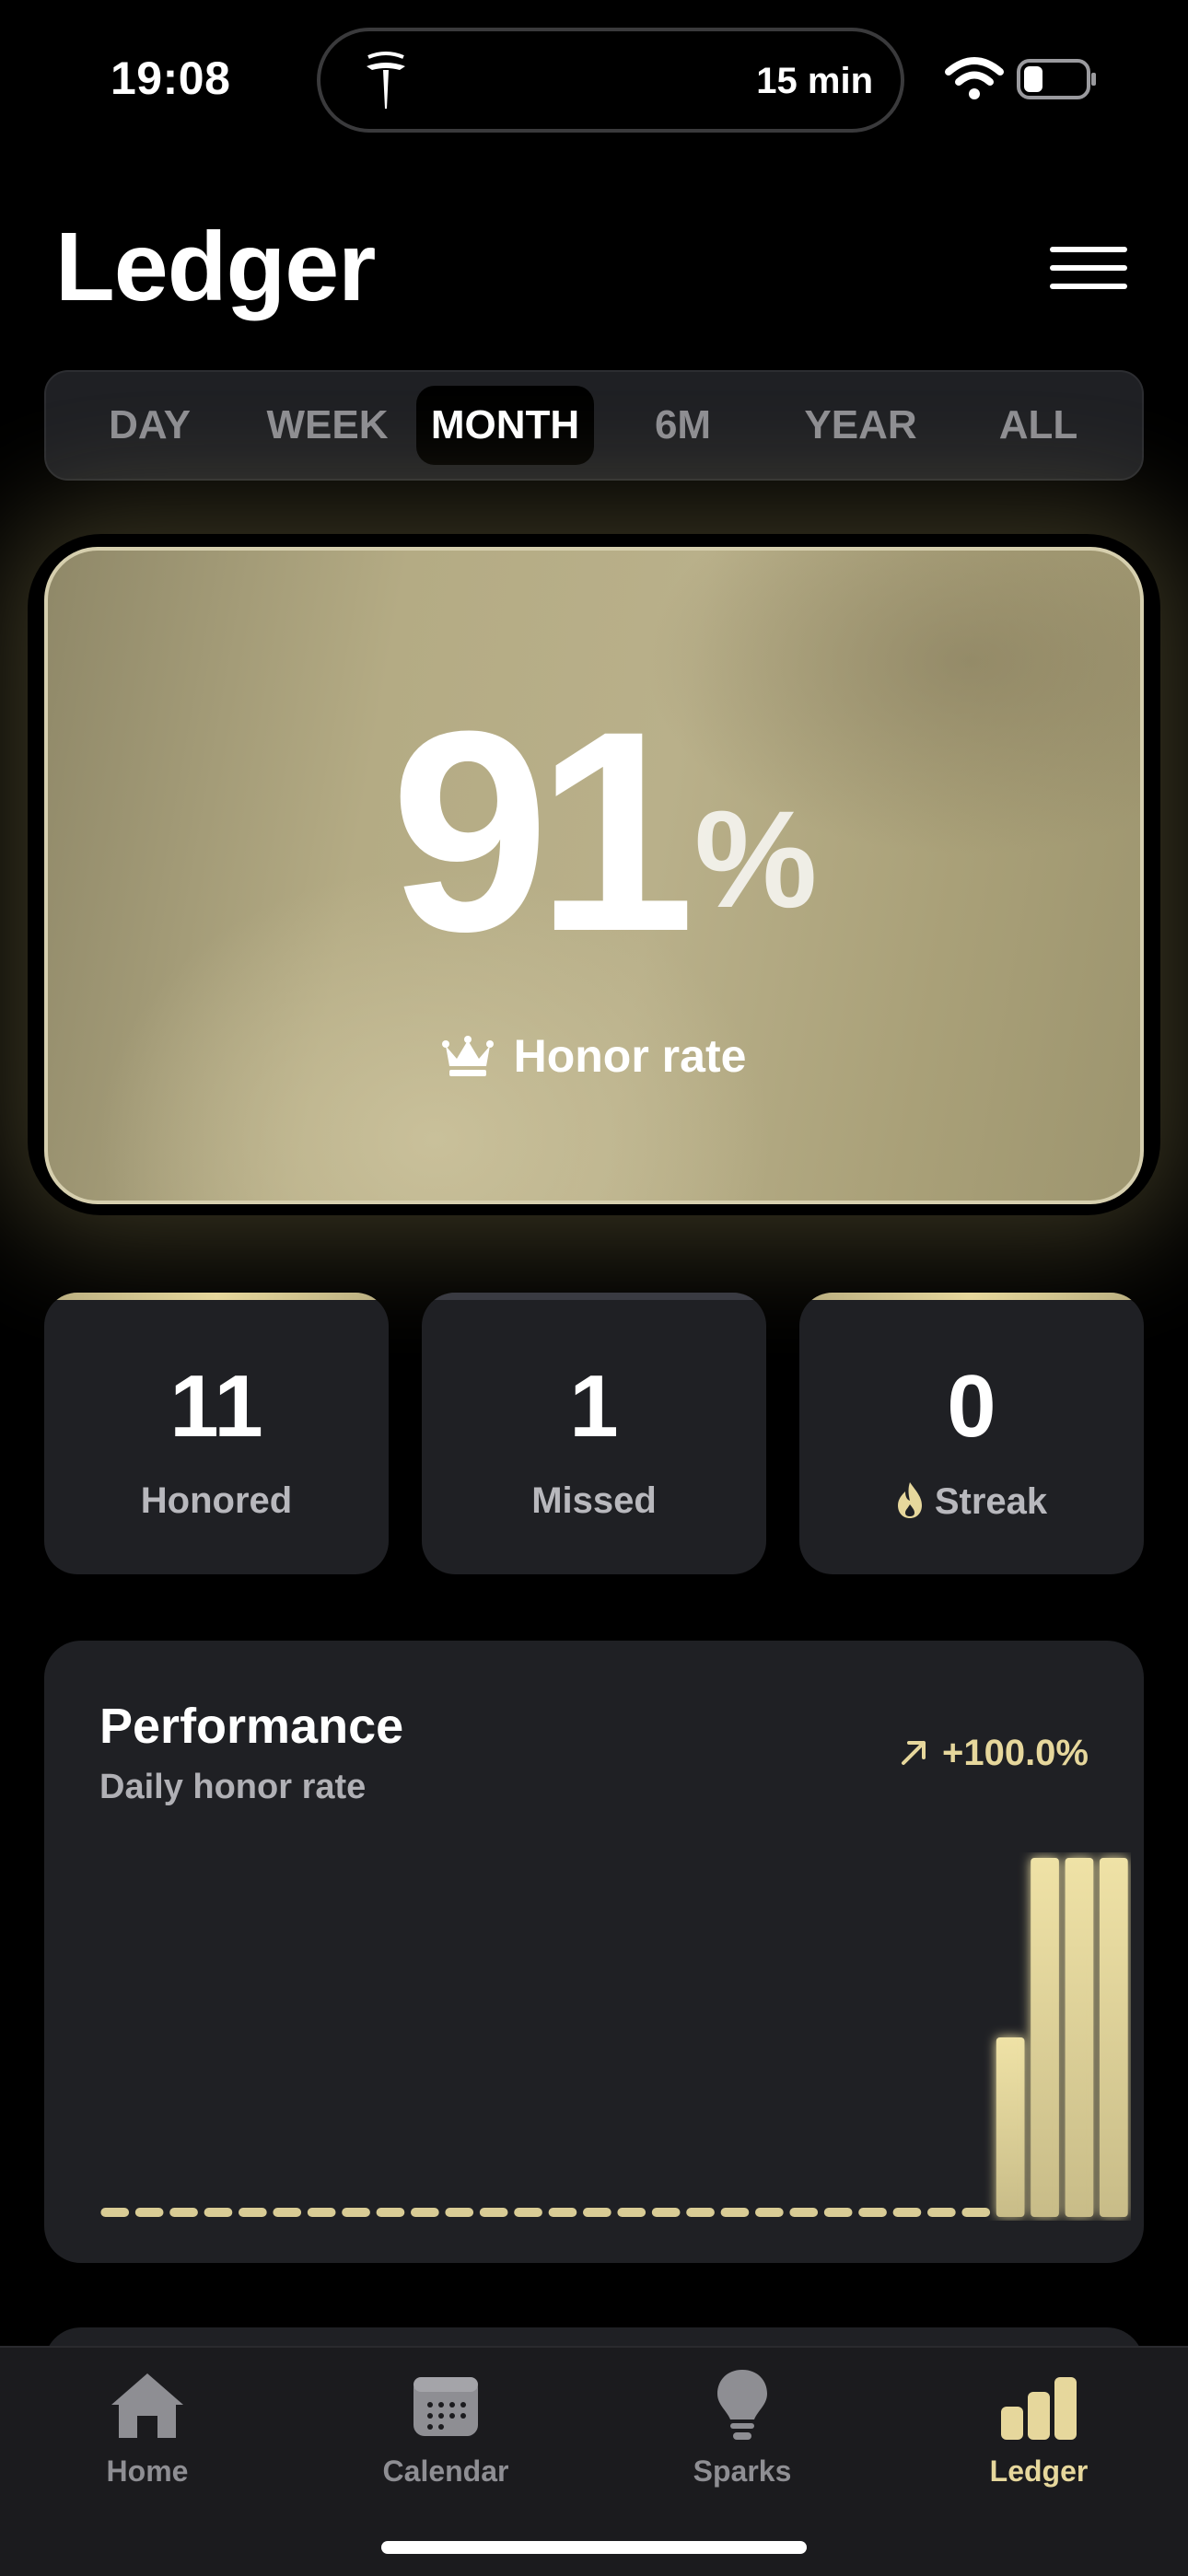 The height and width of the screenshot is (2576, 1188). I want to click on honor-rate-value: 91, so click(542, 831).